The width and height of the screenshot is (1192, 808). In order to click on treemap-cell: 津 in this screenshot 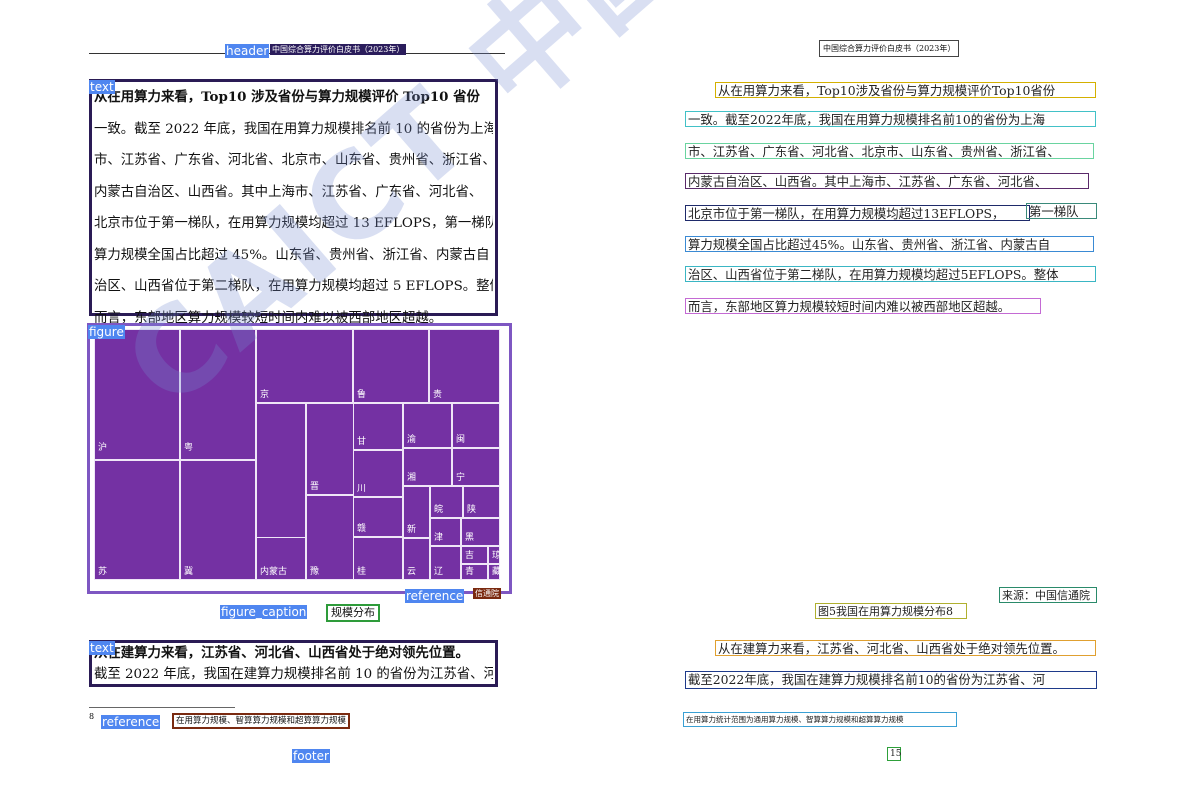, I will do `click(445, 532)`.